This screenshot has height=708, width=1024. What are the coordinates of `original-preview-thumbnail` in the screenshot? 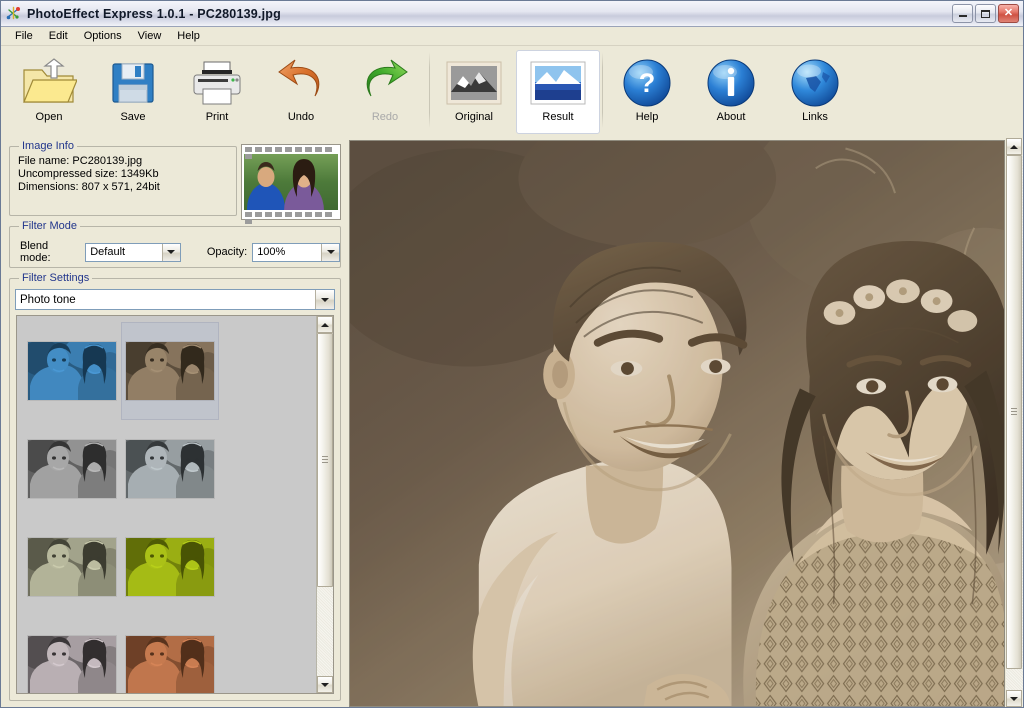 It's located at (291, 184).